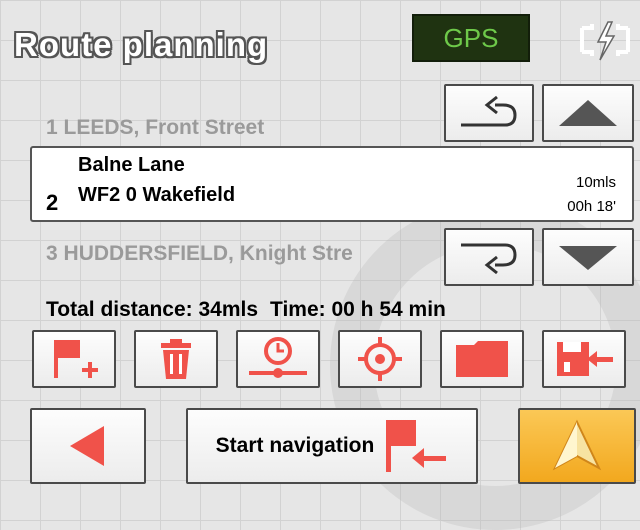 This screenshot has height=530, width=640. What do you see at coordinates (52, 253) in the screenshot?
I see `stop-index: 3` at bounding box center [52, 253].